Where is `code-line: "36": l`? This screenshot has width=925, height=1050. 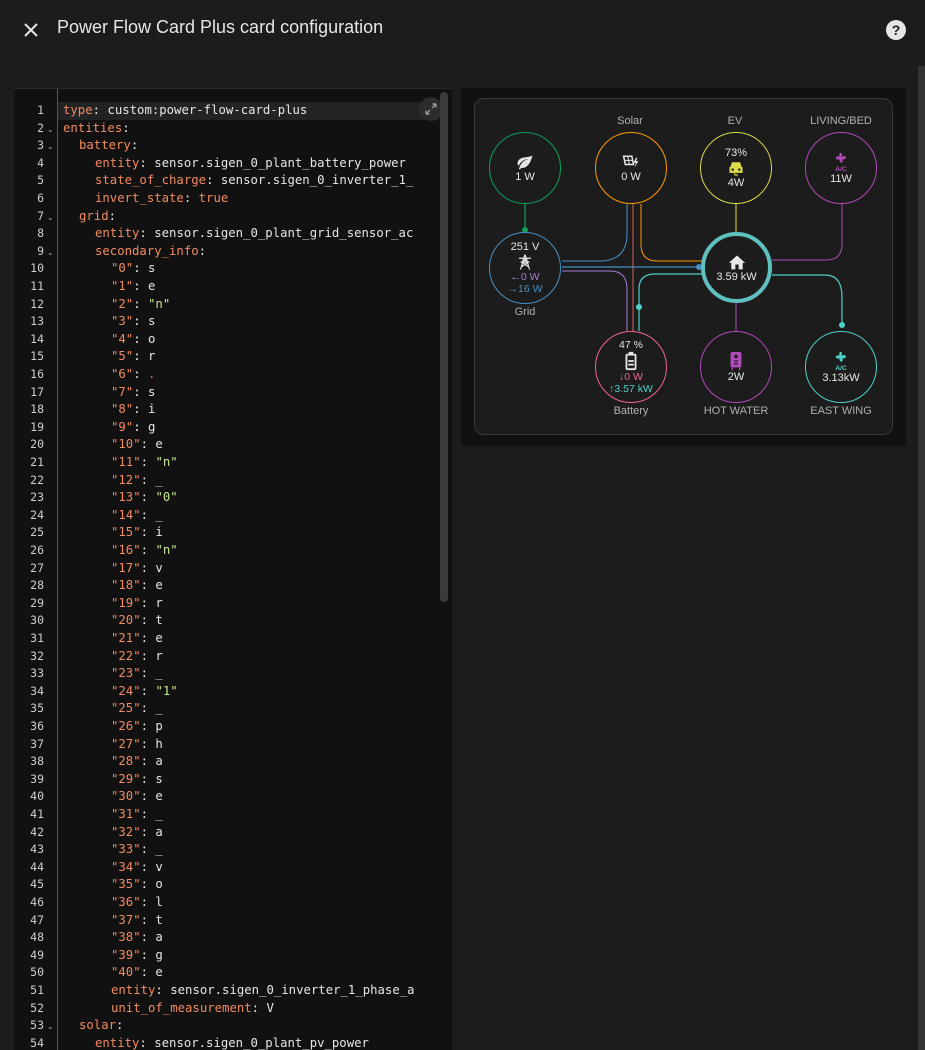 code-line: "36": l is located at coordinates (110, 903).